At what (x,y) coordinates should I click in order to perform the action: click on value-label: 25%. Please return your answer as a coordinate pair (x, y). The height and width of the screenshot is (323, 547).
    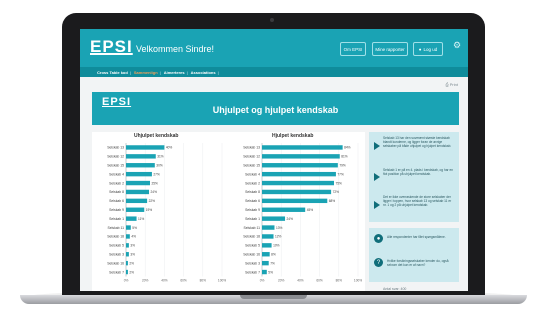
    Looking at the image, I should click on (155, 183).